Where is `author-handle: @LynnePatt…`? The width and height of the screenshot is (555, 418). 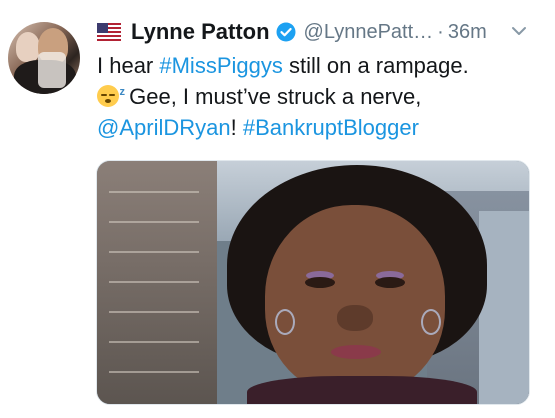
author-handle: @LynnePatt… is located at coordinates (369, 32).